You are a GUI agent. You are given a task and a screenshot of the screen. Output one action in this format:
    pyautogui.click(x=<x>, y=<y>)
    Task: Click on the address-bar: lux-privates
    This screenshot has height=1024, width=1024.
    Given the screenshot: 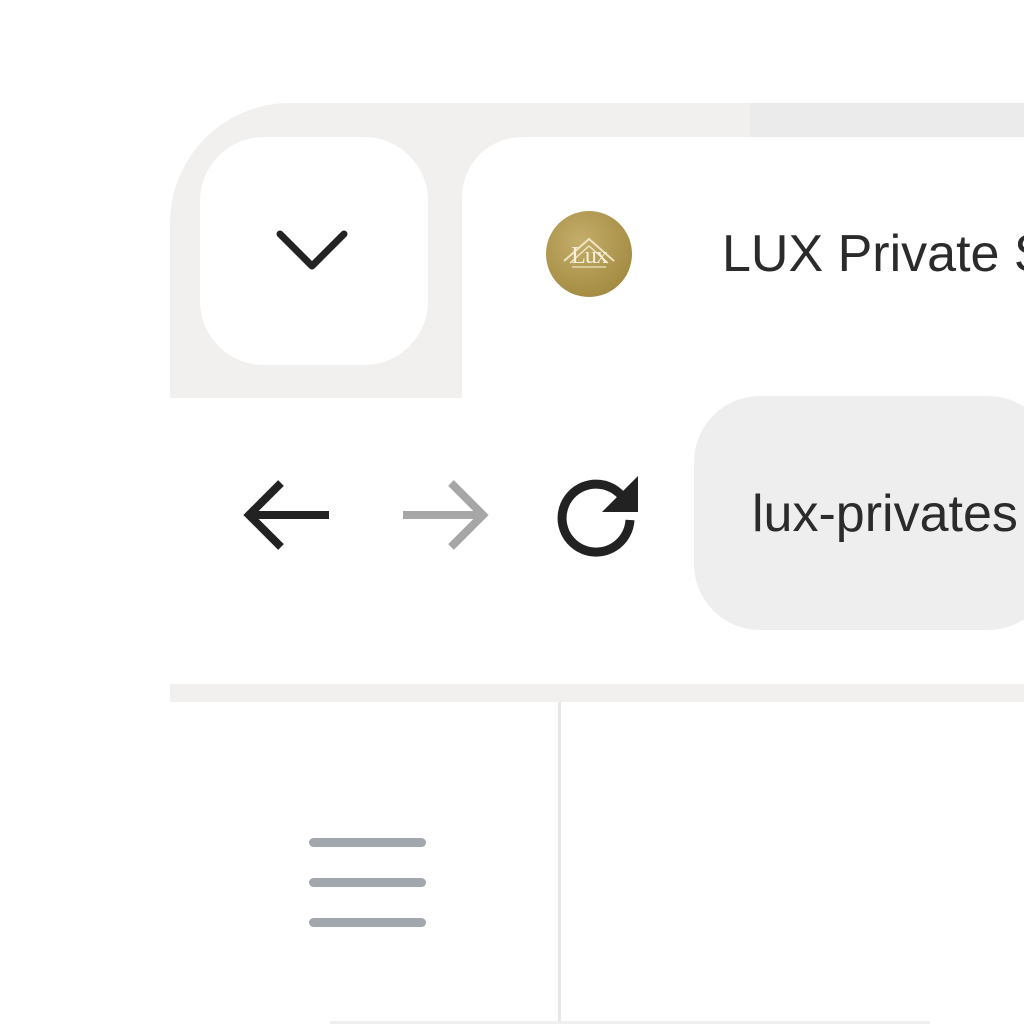 What is the action you would take?
    pyautogui.click(x=859, y=513)
    